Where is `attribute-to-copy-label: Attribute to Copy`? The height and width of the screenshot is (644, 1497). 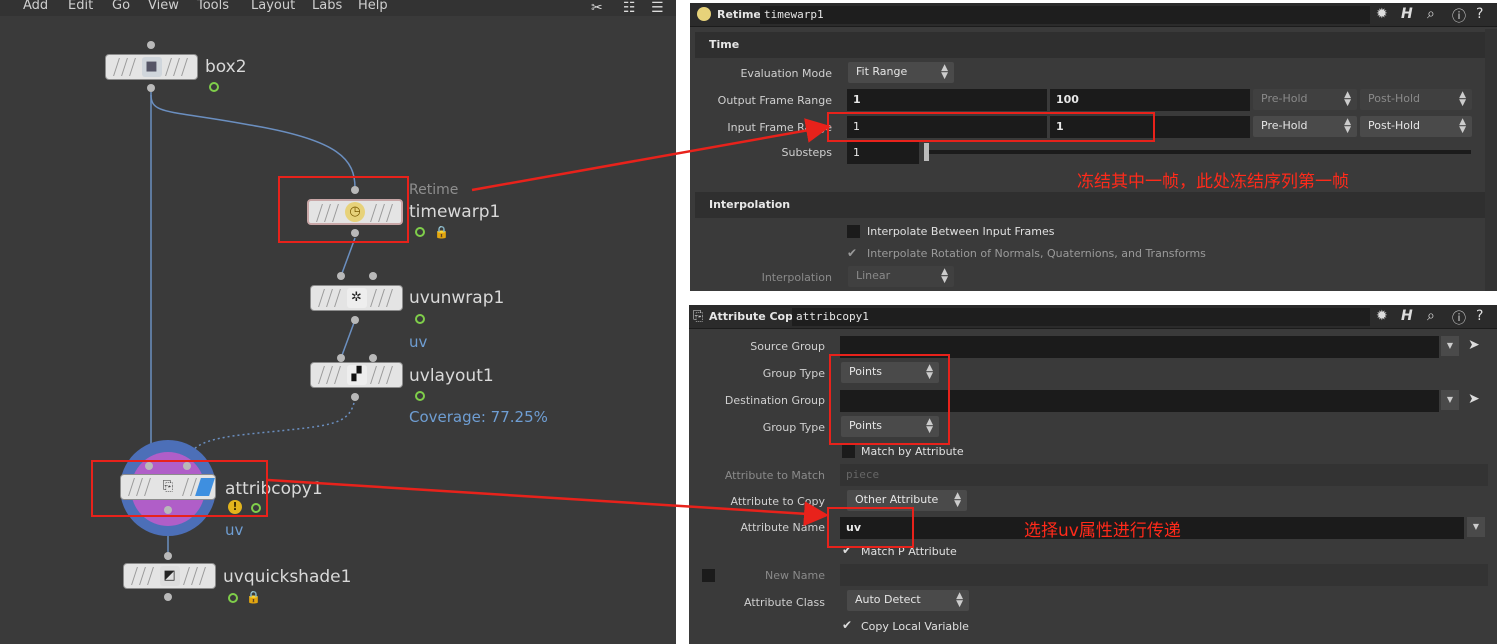
attribute-to-copy-label: Attribute to Copy is located at coordinates (777, 501).